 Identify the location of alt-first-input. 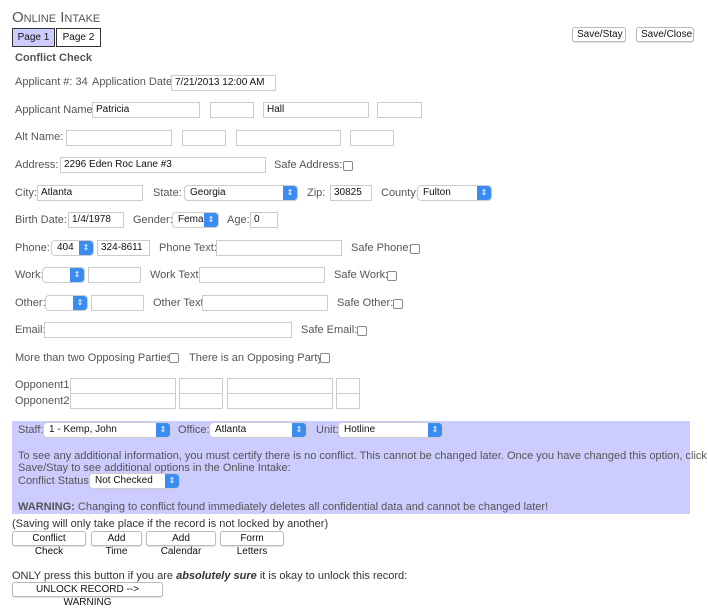
(119, 138).